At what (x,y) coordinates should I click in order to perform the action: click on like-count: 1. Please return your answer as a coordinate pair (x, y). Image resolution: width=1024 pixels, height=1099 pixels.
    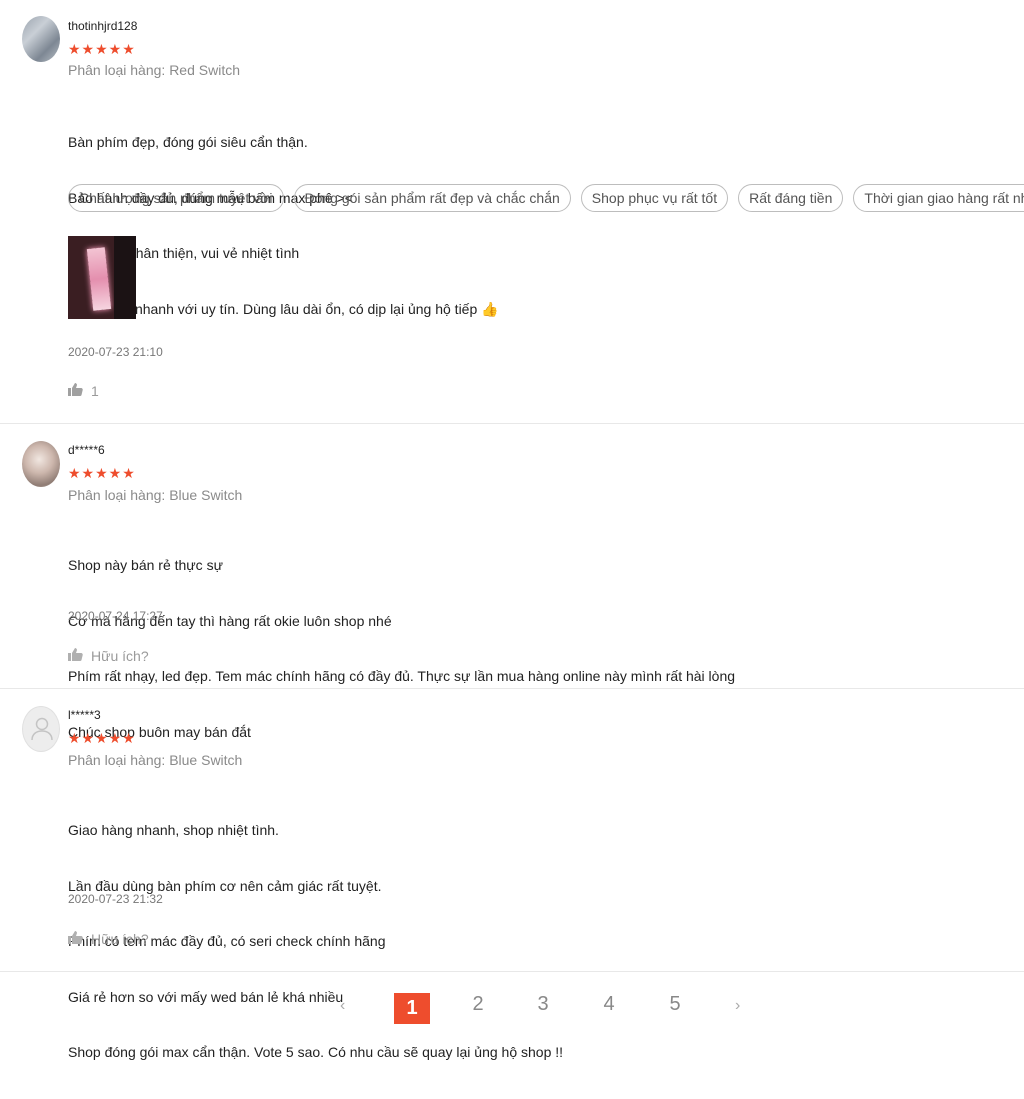
    Looking at the image, I should click on (95, 390).